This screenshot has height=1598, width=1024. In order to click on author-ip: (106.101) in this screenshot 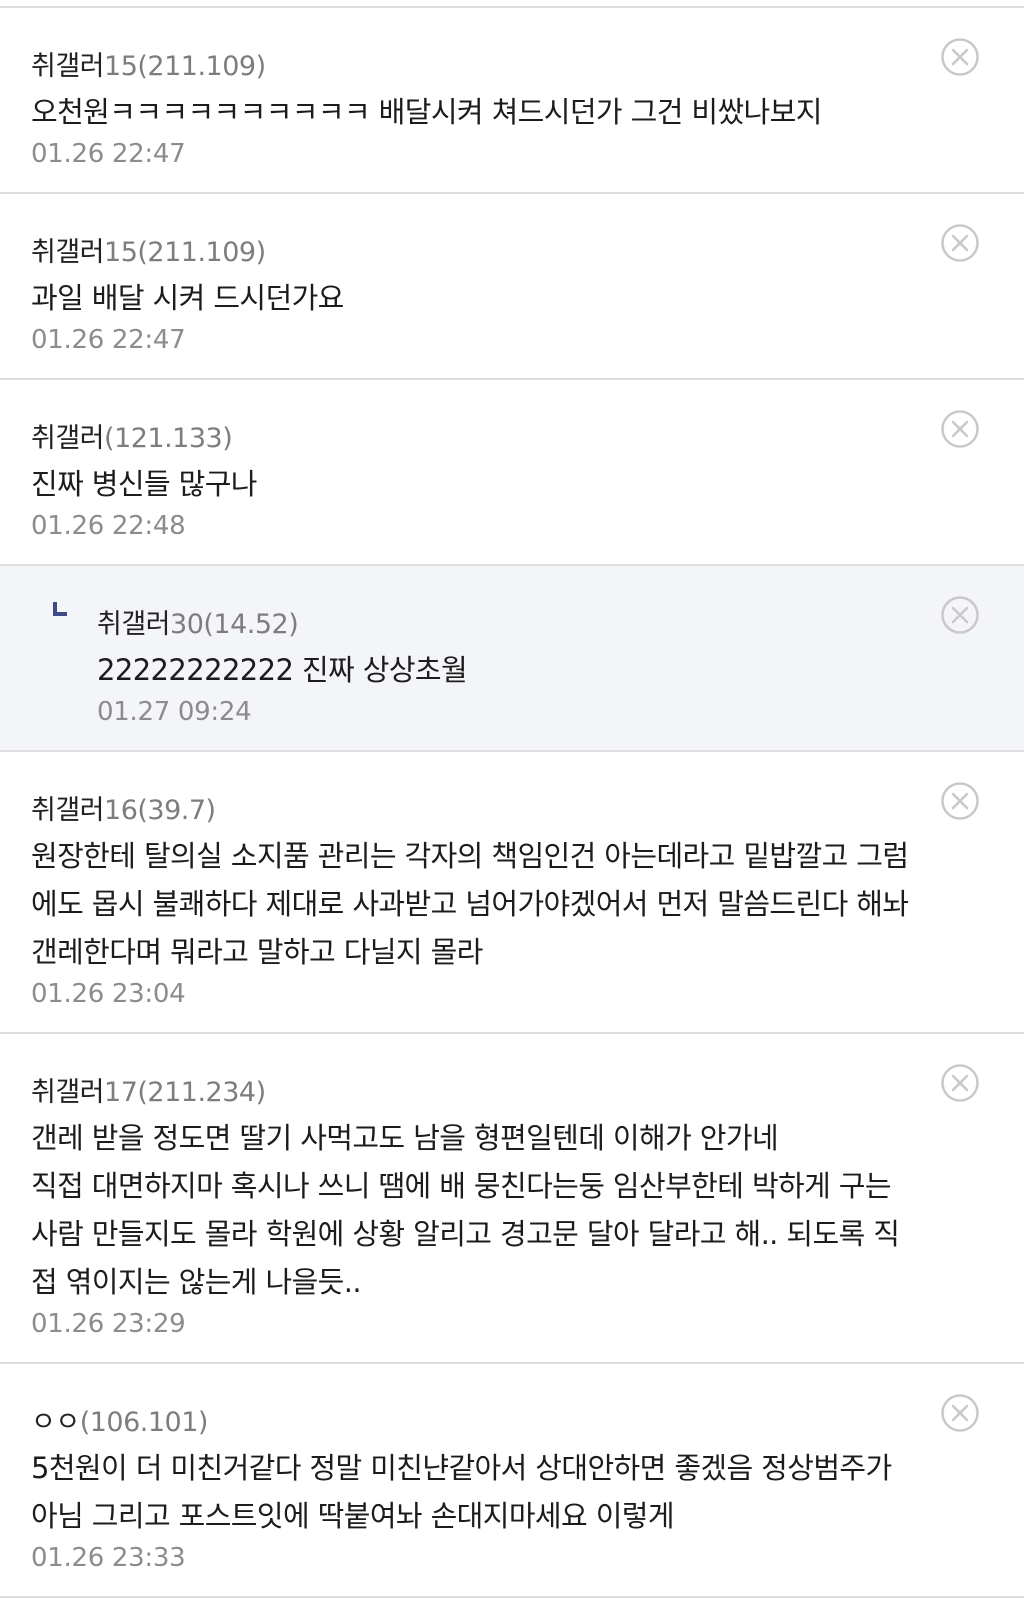, I will do `click(144, 1422)`.